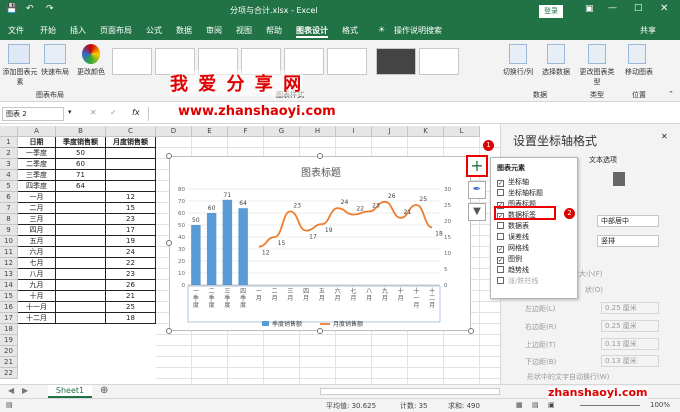  Describe the element at coordinates (37, 263) in the screenshot. I see `table-cell: 七月` at that location.